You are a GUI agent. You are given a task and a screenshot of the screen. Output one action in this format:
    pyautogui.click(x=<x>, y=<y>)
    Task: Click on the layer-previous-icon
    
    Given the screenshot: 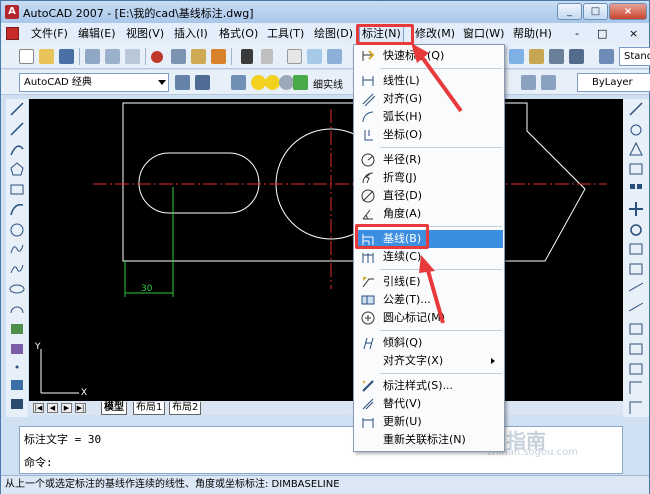 What is the action you would take?
    pyautogui.click(x=548, y=82)
    